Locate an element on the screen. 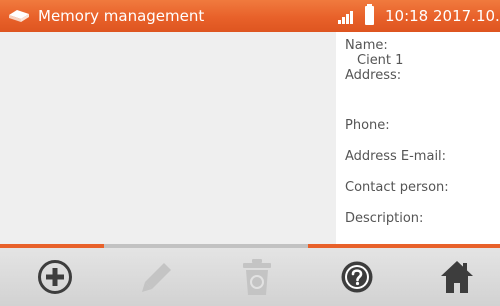 The height and width of the screenshot is (306, 500). delete-icon is located at coordinates (257, 277).